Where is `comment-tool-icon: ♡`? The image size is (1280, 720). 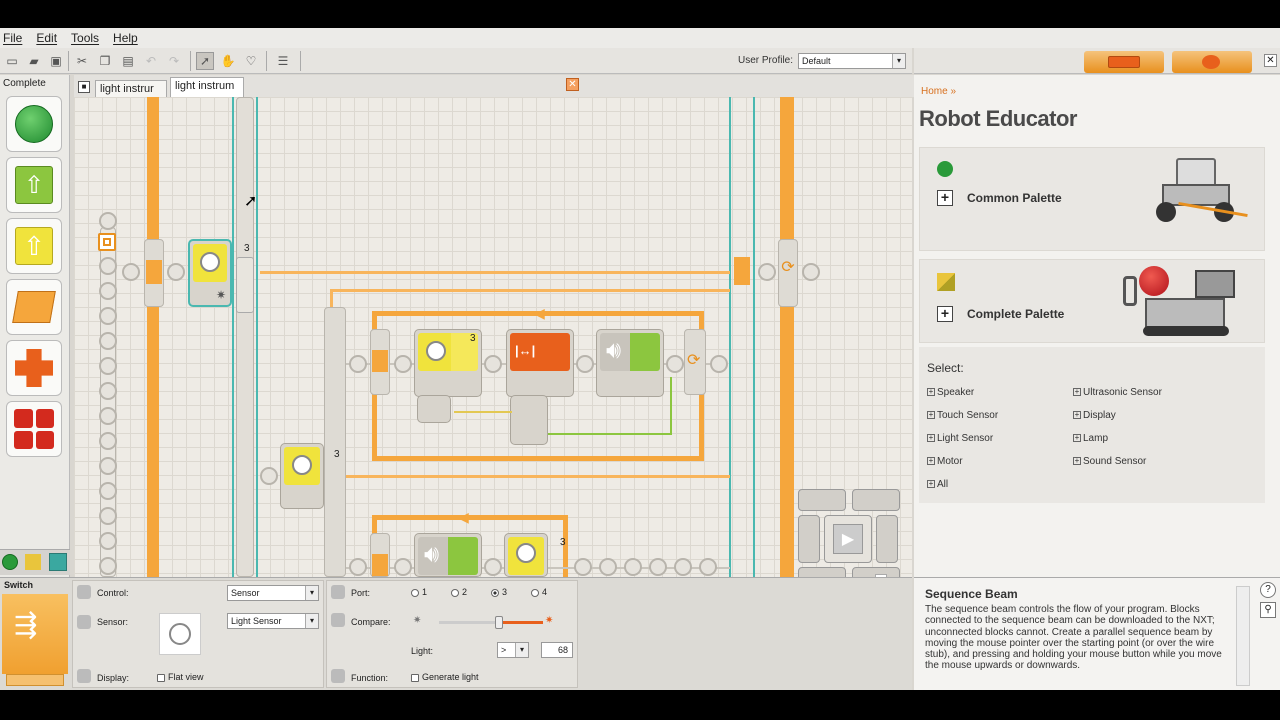 comment-tool-icon: ♡ is located at coordinates (251, 61).